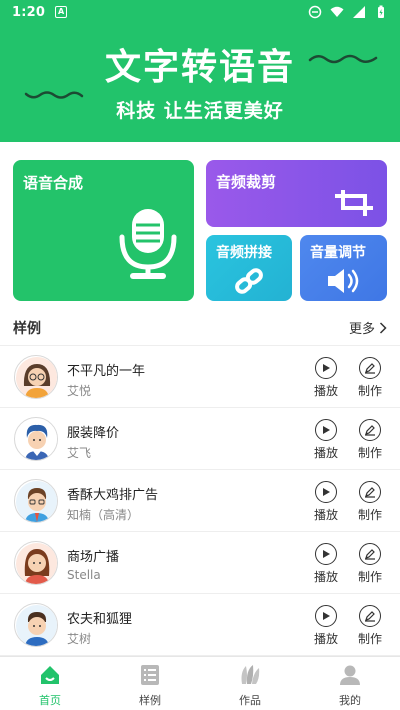 Image resolution: width=400 pixels, height=710 pixels. Describe the element at coordinates (296, 193) in the screenshot. I see `audio-crop-card: 音频裁剪` at that location.